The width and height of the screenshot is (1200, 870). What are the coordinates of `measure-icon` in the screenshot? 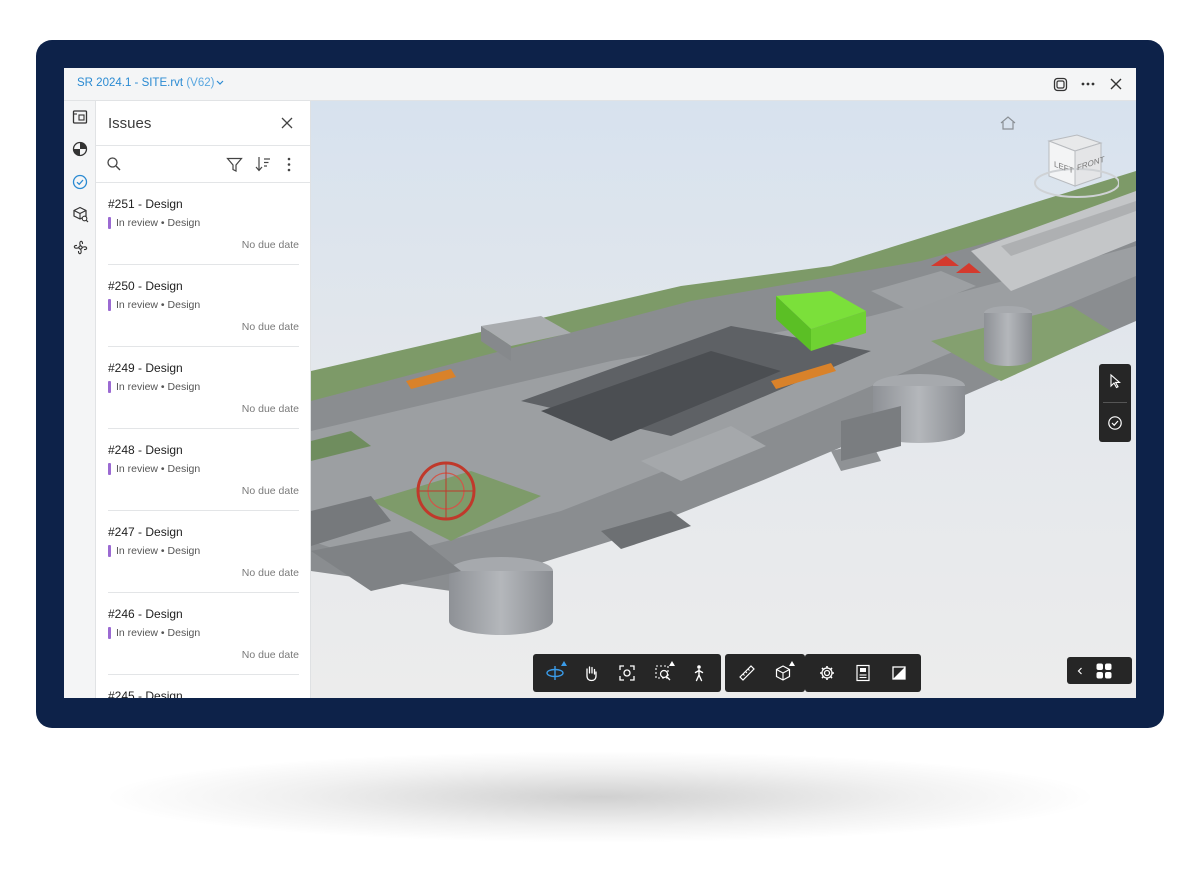 It's located at (747, 673).